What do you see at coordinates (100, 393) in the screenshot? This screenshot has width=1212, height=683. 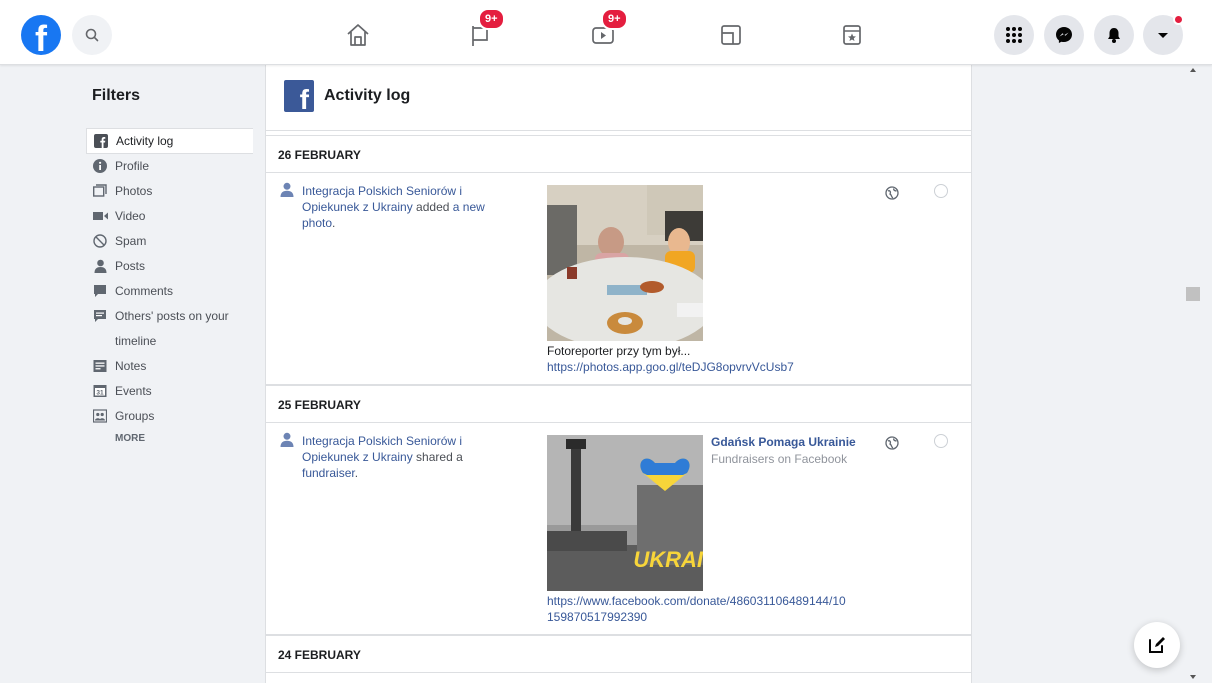 I see `svg-text: 31` at bounding box center [100, 393].